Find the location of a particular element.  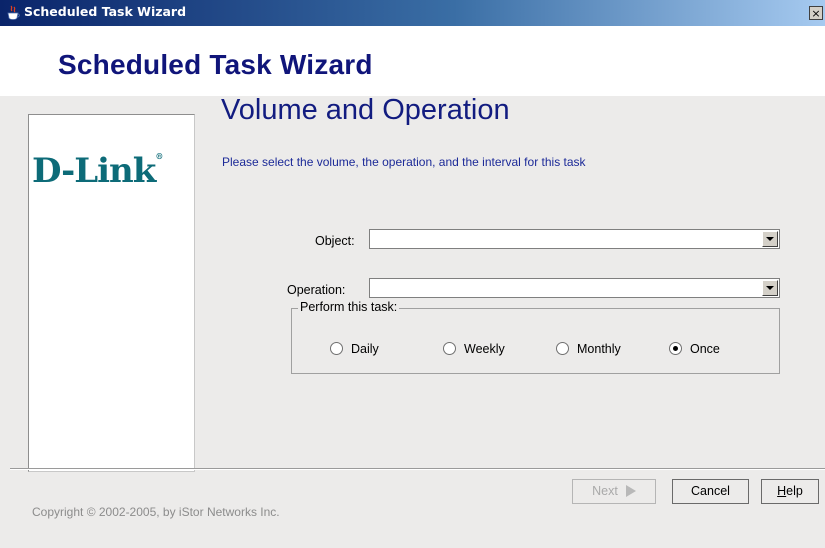

triangle-right-icon is located at coordinates (630, 490).